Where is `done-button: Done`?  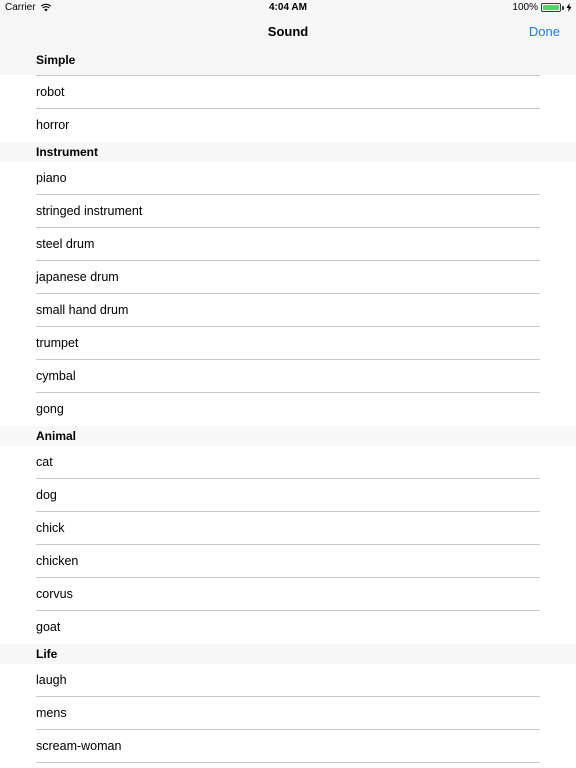
done-button: Done is located at coordinates (544, 31).